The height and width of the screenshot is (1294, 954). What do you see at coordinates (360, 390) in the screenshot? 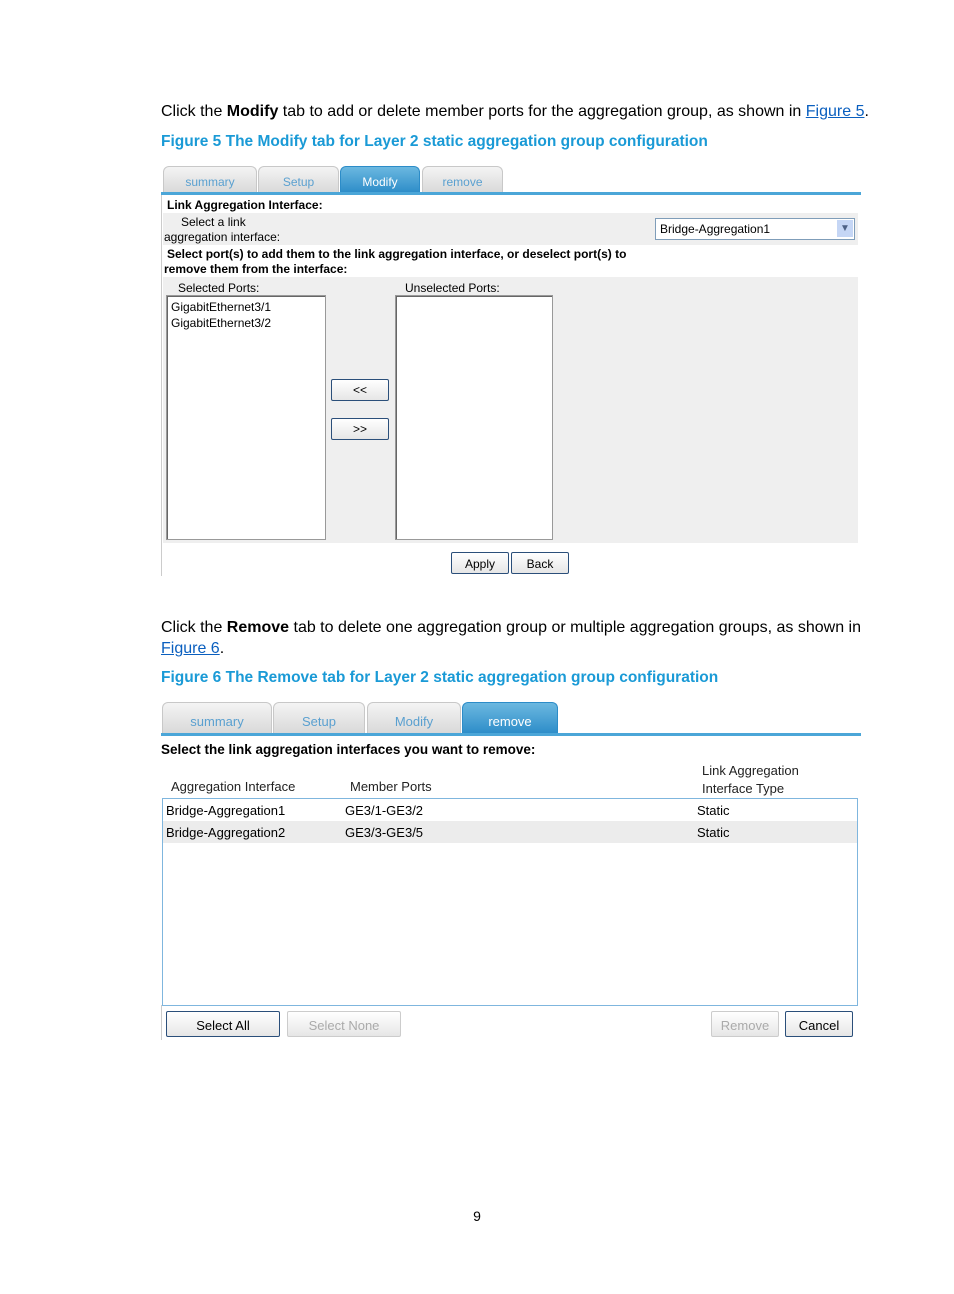
I see `add-ports-button: <<` at bounding box center [360, 390].